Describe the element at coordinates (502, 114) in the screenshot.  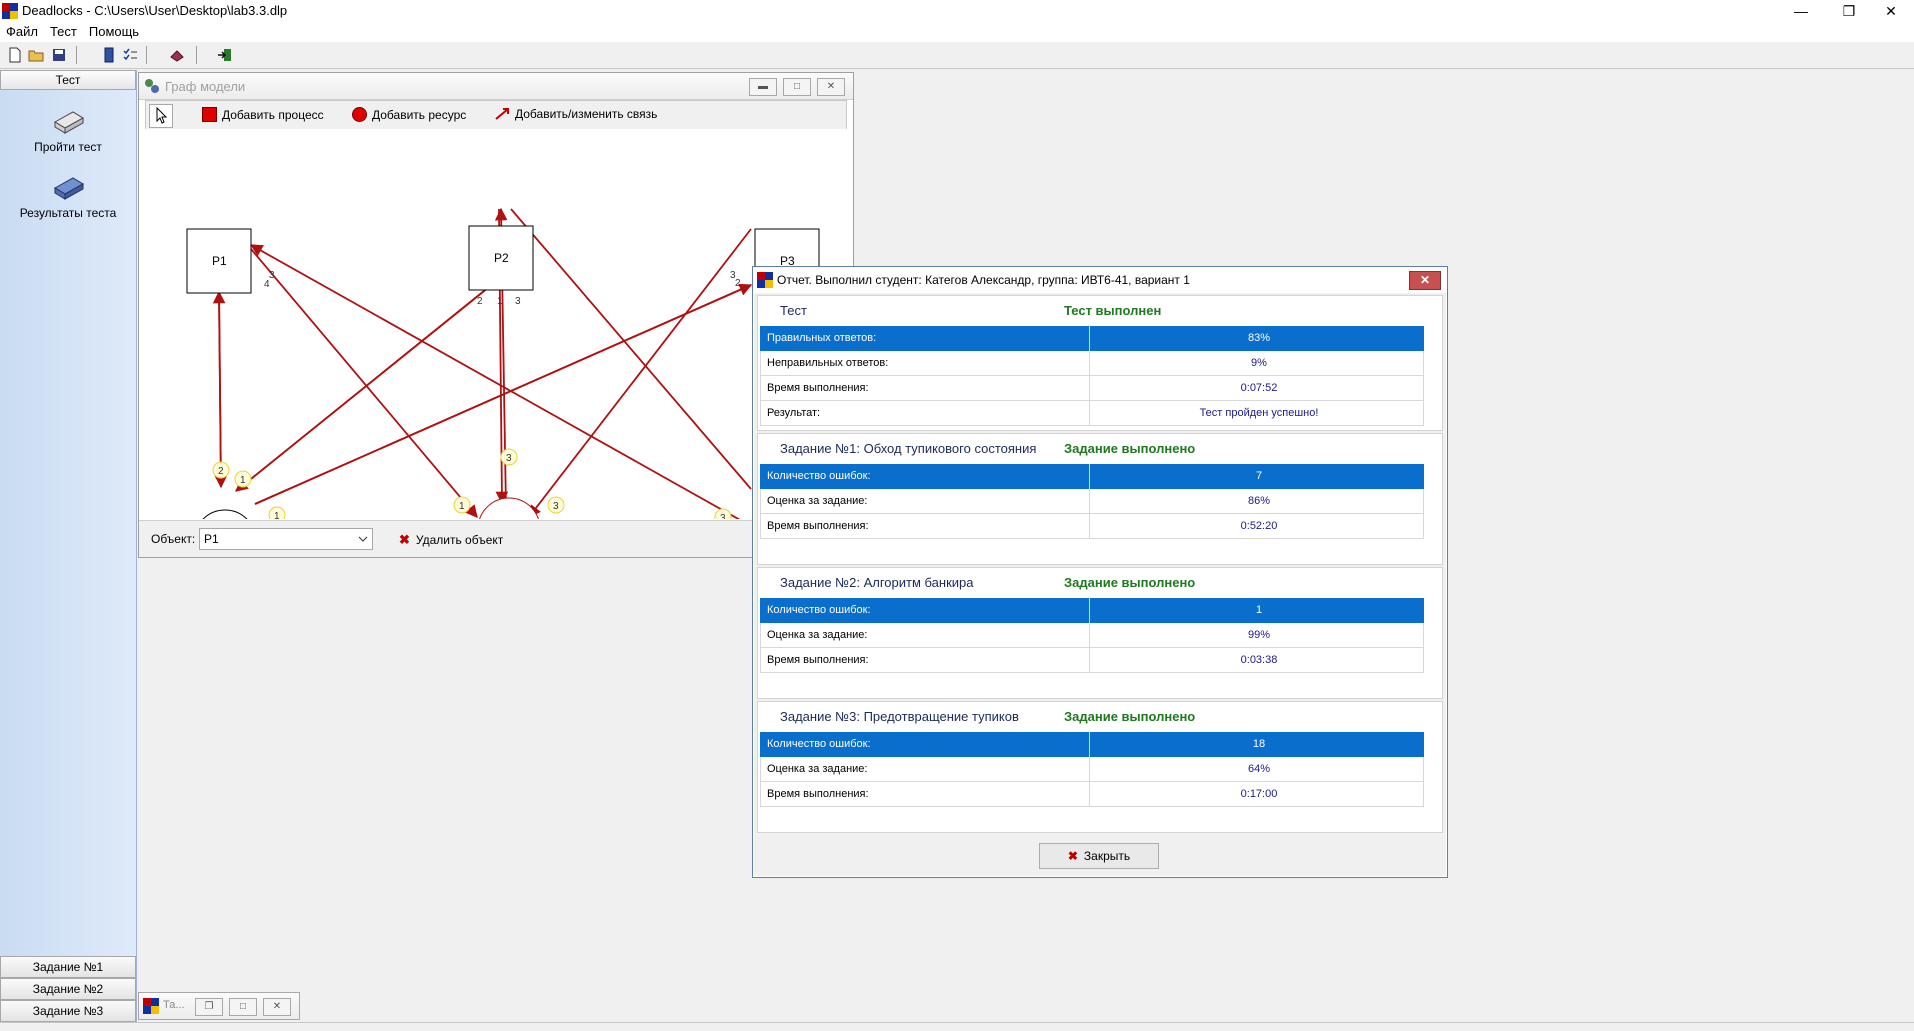
I see `link-arrow-icon` at that location.